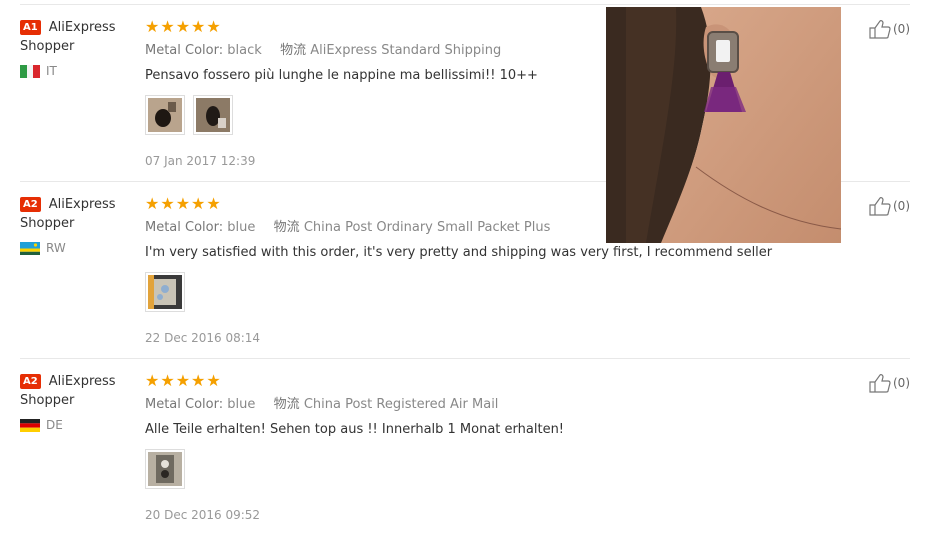  I want to click on flag-it-icon, so click(30, 71).